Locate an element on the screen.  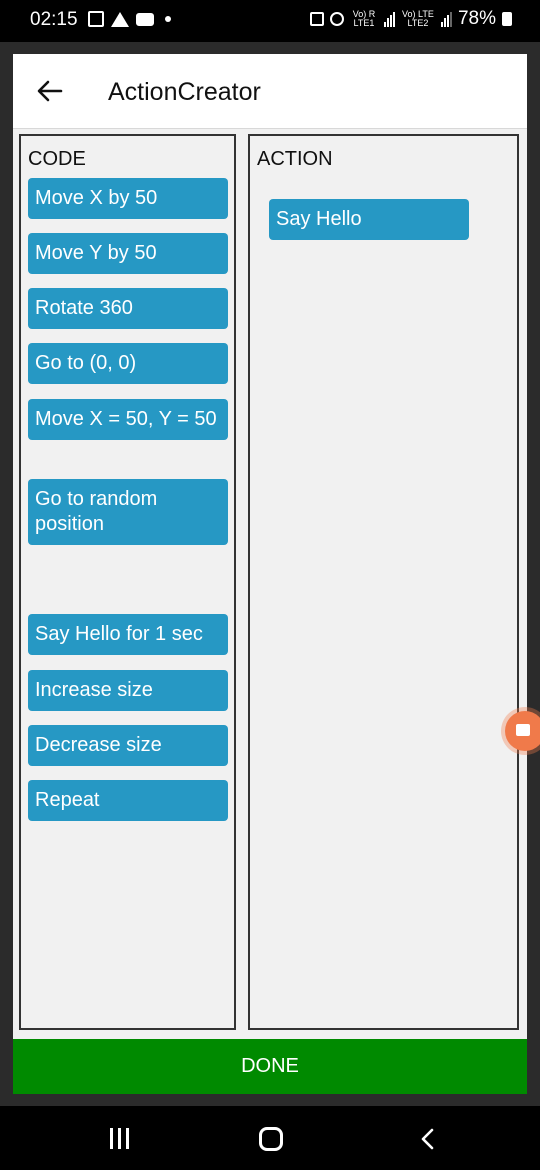
battery-percent: 78% is located at coordinates (476, 18).